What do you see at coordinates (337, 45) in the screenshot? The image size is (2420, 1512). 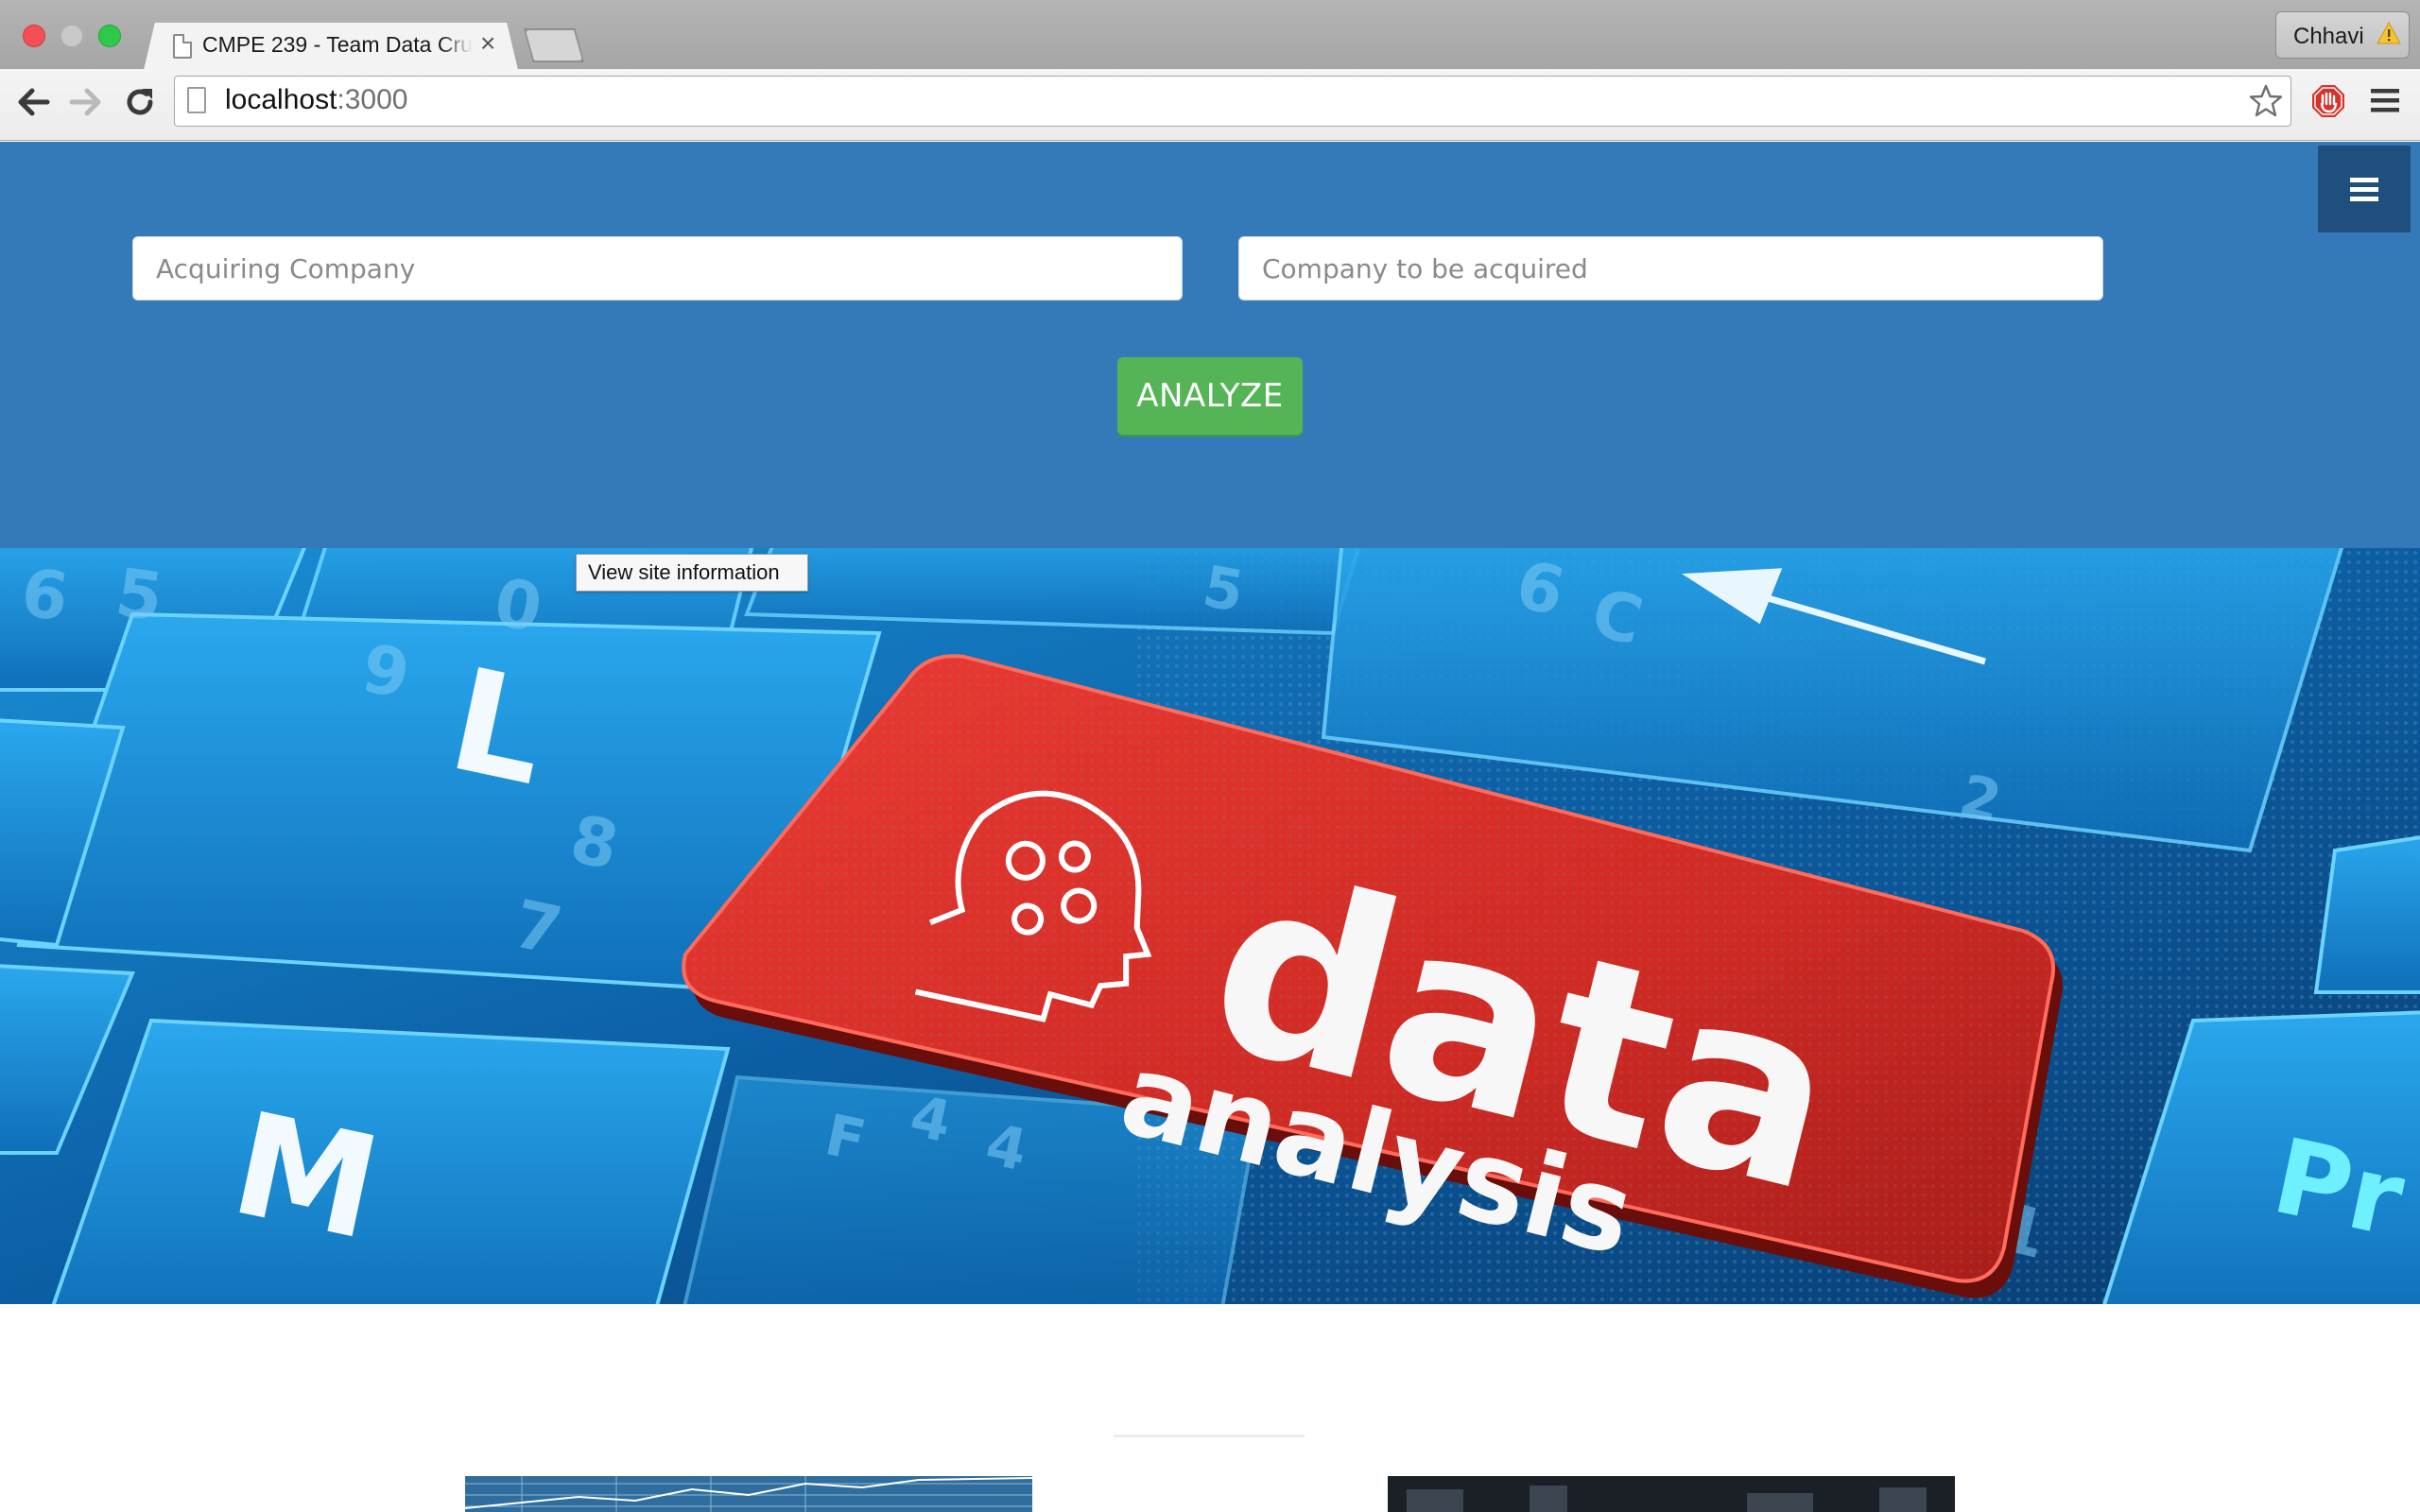 I see `tab-title: CMPE 239 - Team Data Crunch` at bounding box center [337, 45].